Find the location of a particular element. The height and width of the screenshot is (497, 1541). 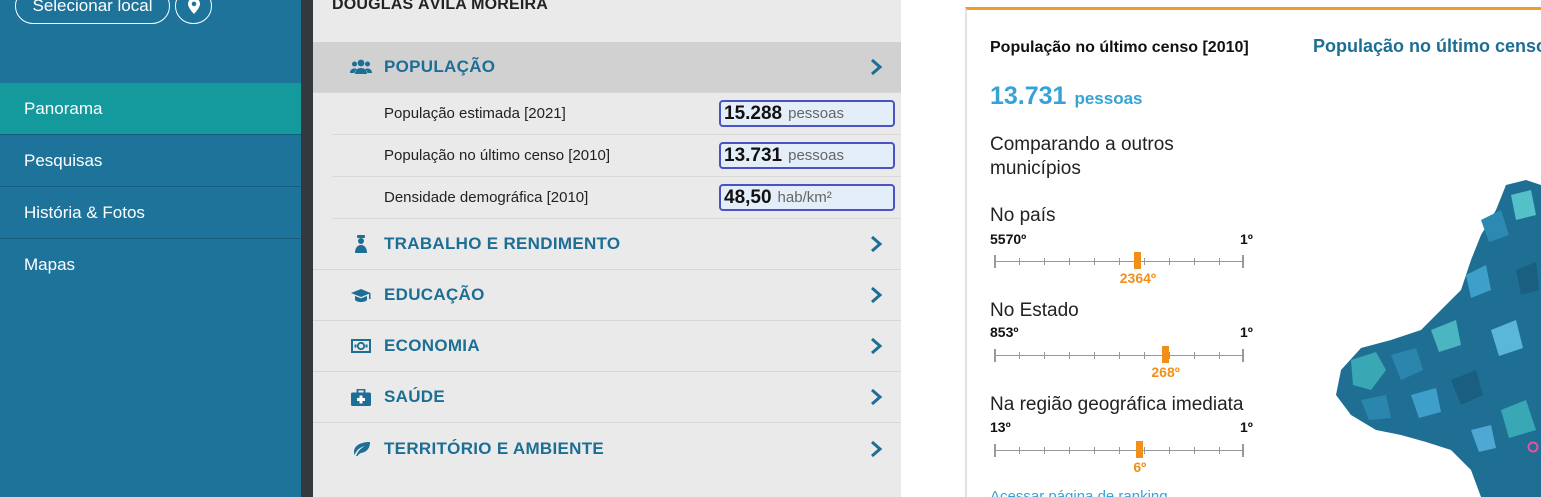

sidebar-item-panorama: Panorama is located at coordinates (150, 109).